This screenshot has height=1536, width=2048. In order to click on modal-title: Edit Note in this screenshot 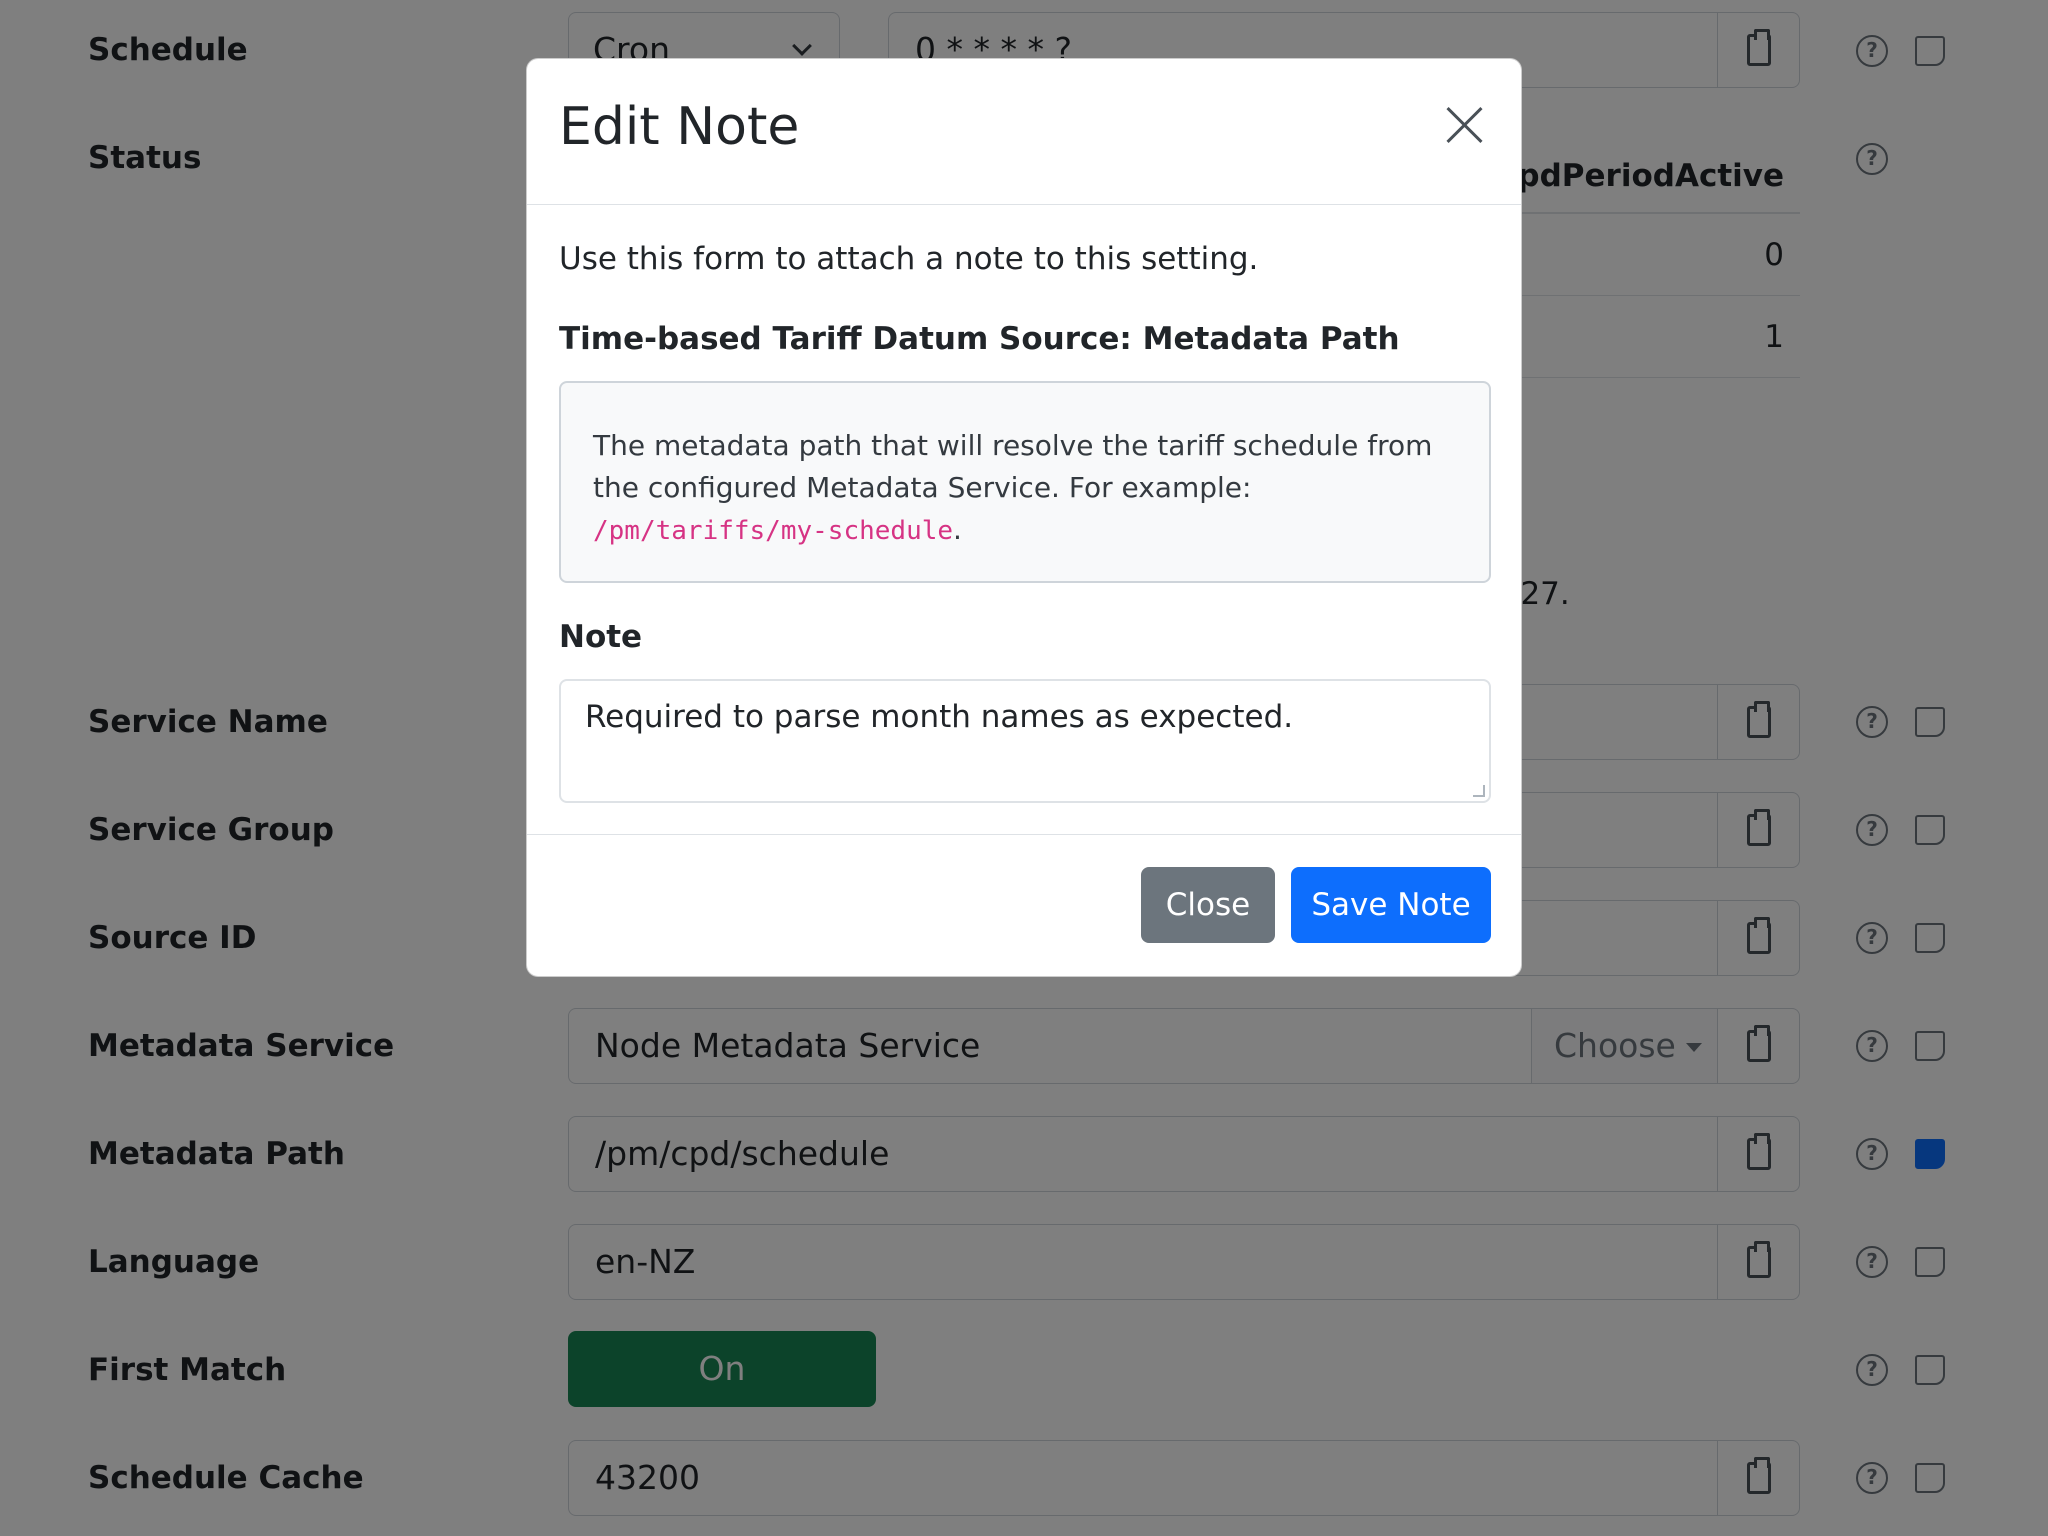, I will do `click(679, 127)`.